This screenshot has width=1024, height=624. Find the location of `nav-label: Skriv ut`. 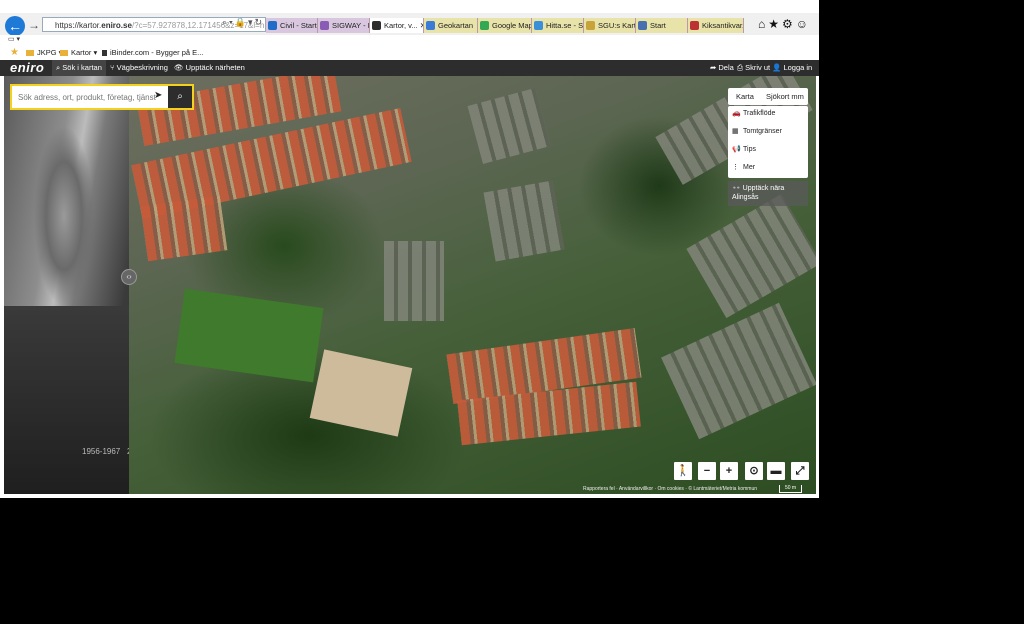

nav-label: Skriv ut is located at coordinates (758, 67).